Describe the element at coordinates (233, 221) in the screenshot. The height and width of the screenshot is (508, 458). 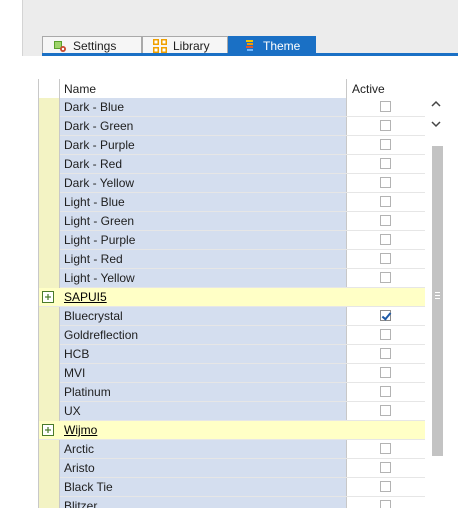
I see `table-row: Light - Green` at that location.